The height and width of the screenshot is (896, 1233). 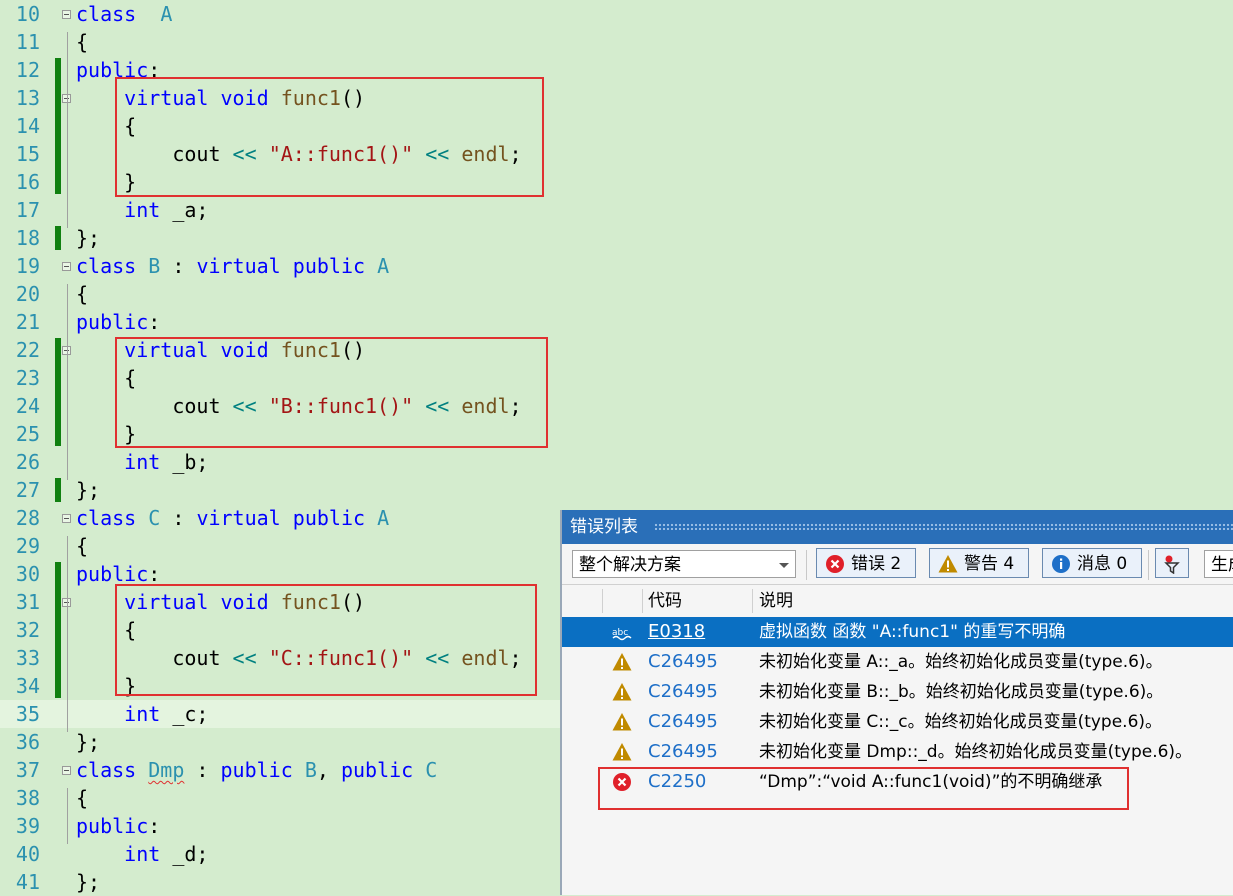 What do you see at coordinates (684, 564) in the screenshot?
I see `scope-dropdown: 整个解决方案` at bounding box center [684, 564].